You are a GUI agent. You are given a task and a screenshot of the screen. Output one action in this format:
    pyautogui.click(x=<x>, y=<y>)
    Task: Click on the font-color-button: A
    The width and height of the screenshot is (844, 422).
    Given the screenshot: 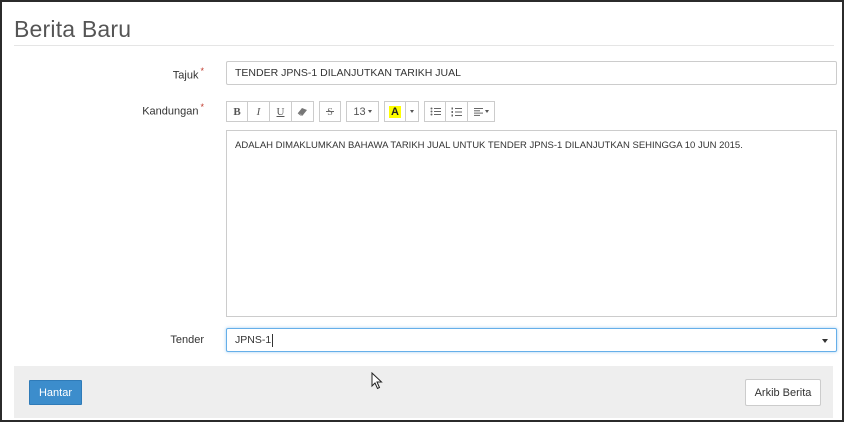 What is the action you would take?
    pyautogui.click(x=395, y=111)
    